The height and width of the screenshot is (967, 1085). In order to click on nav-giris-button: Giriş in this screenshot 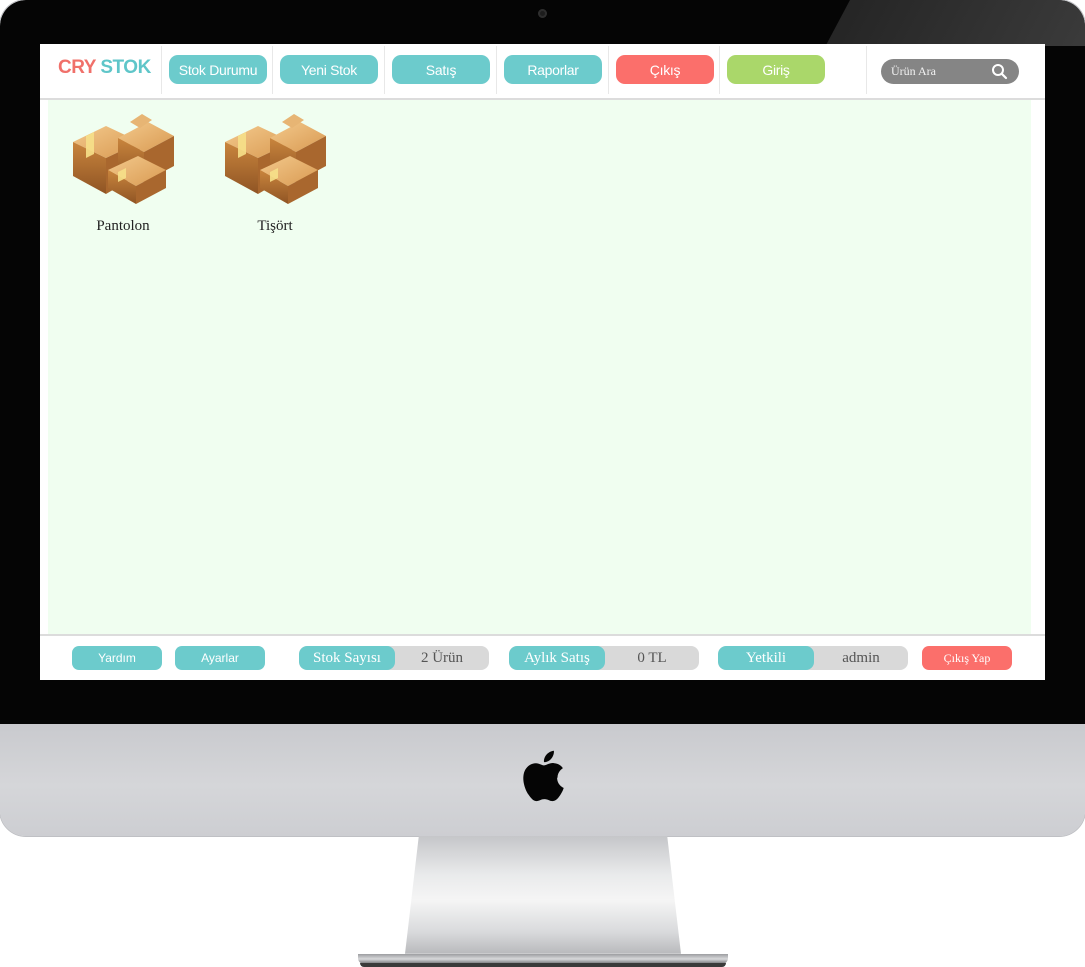, I will do `click(776, 69)`.